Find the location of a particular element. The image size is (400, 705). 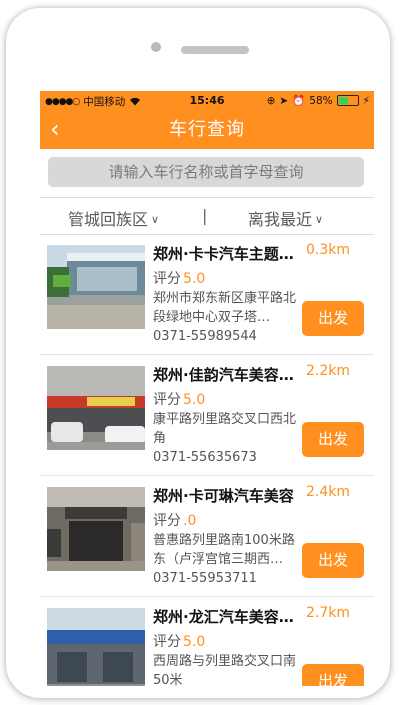

shop-distance: 2.2km is located at coordinates (328, 371).